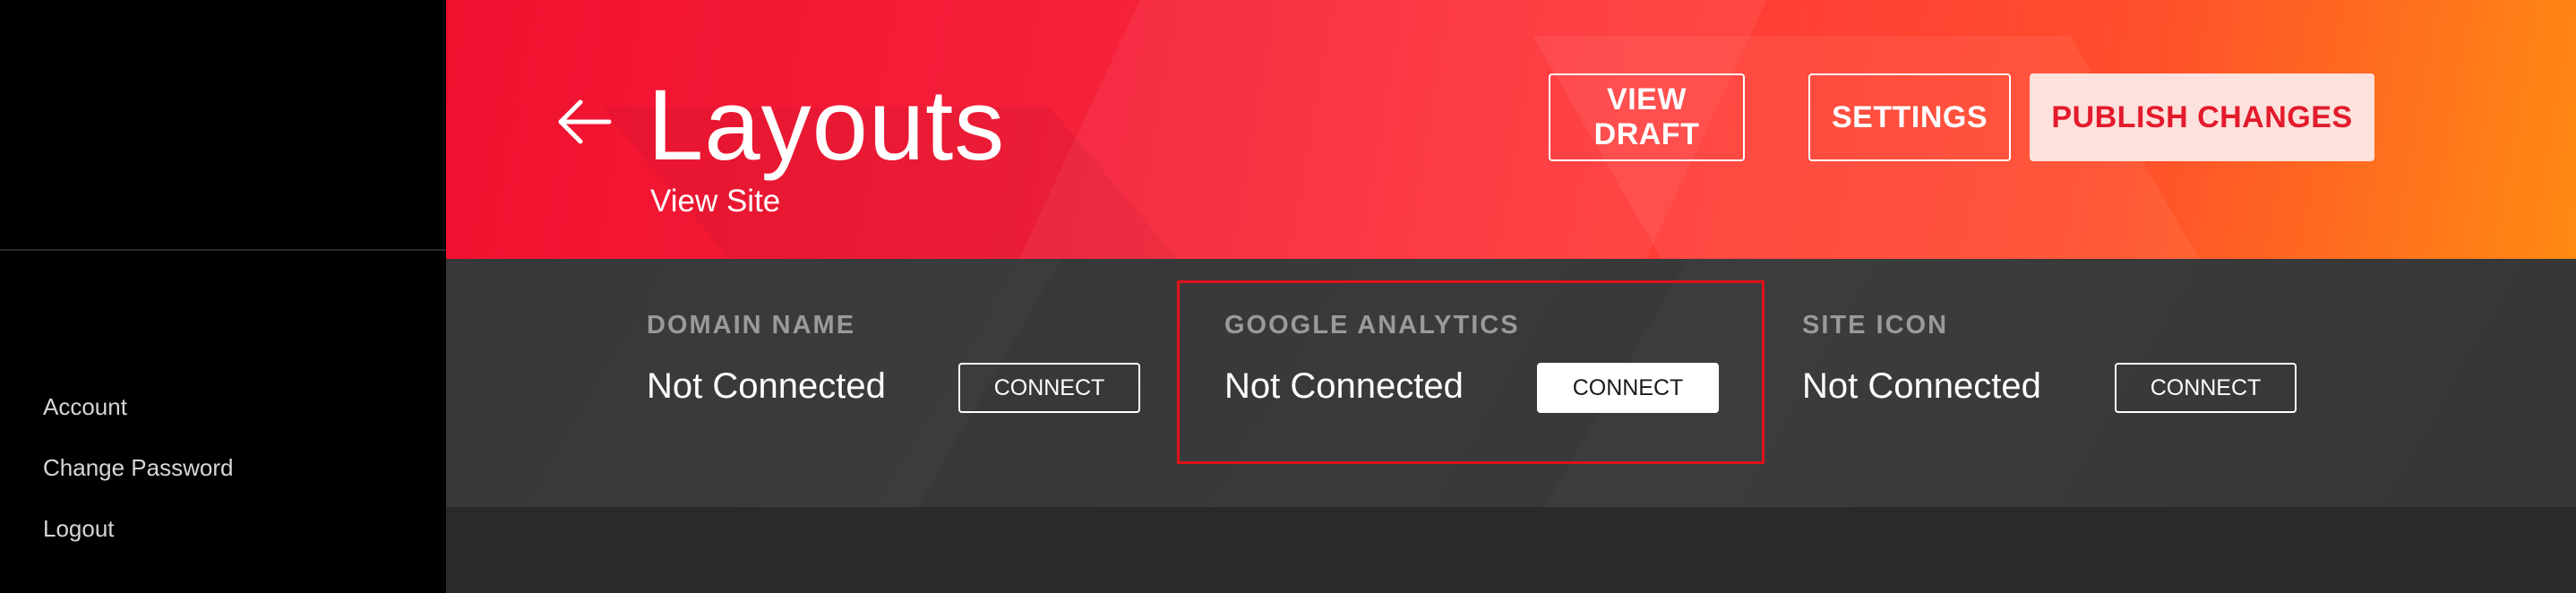  What do you see at coordinates (138, 406) in the screenshot?
I see `sidebar-item-account: Account` at bounding box center [138, 406].